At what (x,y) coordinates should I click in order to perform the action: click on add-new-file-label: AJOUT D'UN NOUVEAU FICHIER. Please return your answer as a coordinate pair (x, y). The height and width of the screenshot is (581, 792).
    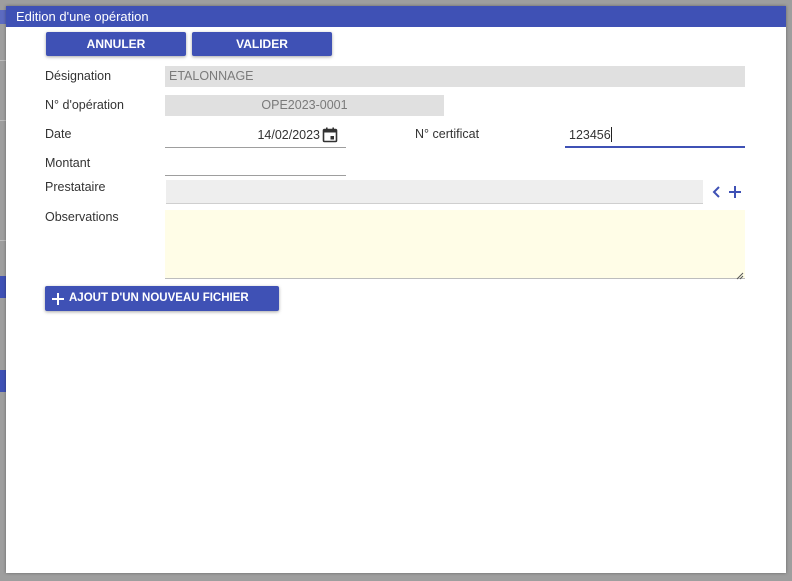
    Looking at the image, I should click on (159, 298).